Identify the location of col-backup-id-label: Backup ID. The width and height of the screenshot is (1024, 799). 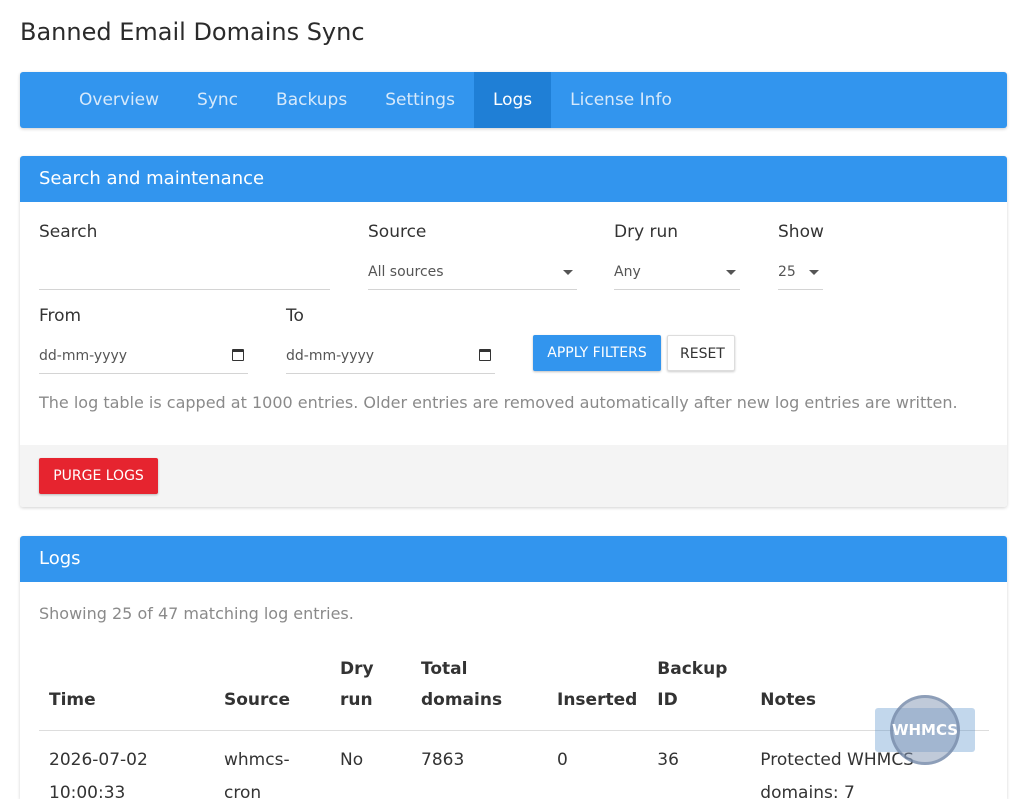
(692, 684).